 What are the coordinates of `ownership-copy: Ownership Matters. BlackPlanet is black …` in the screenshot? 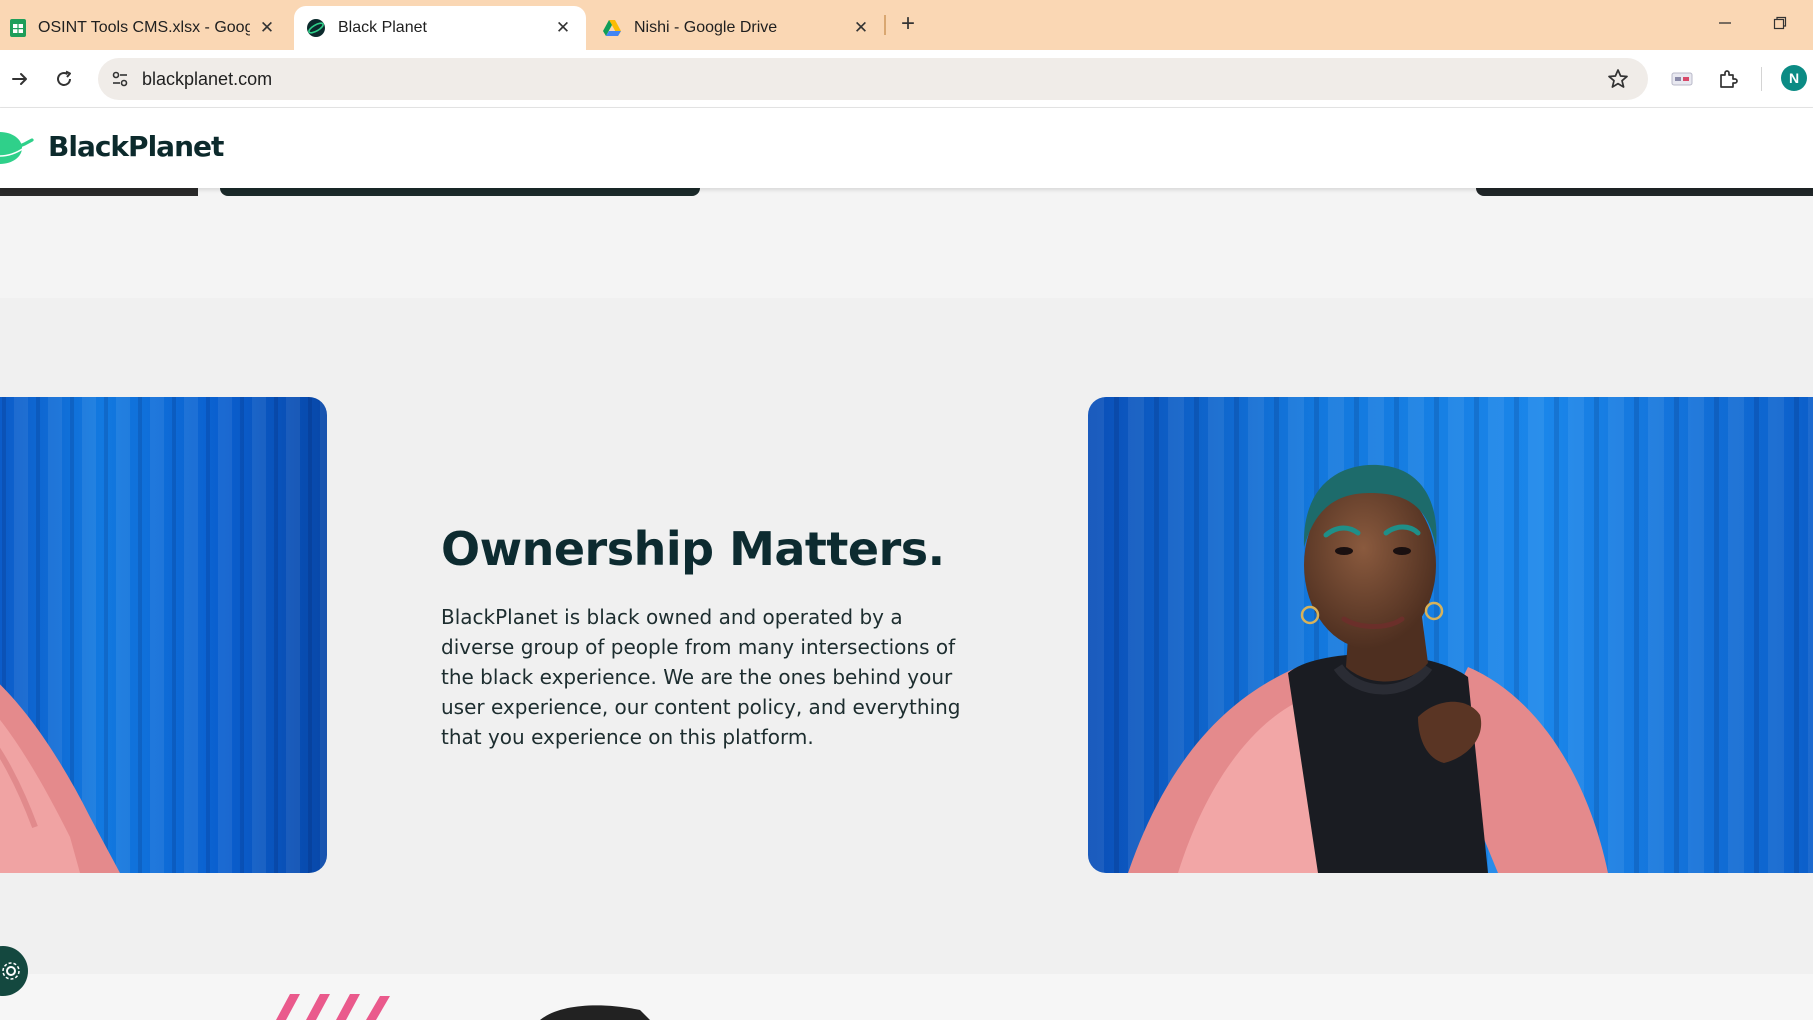 It's located at (711, 637).